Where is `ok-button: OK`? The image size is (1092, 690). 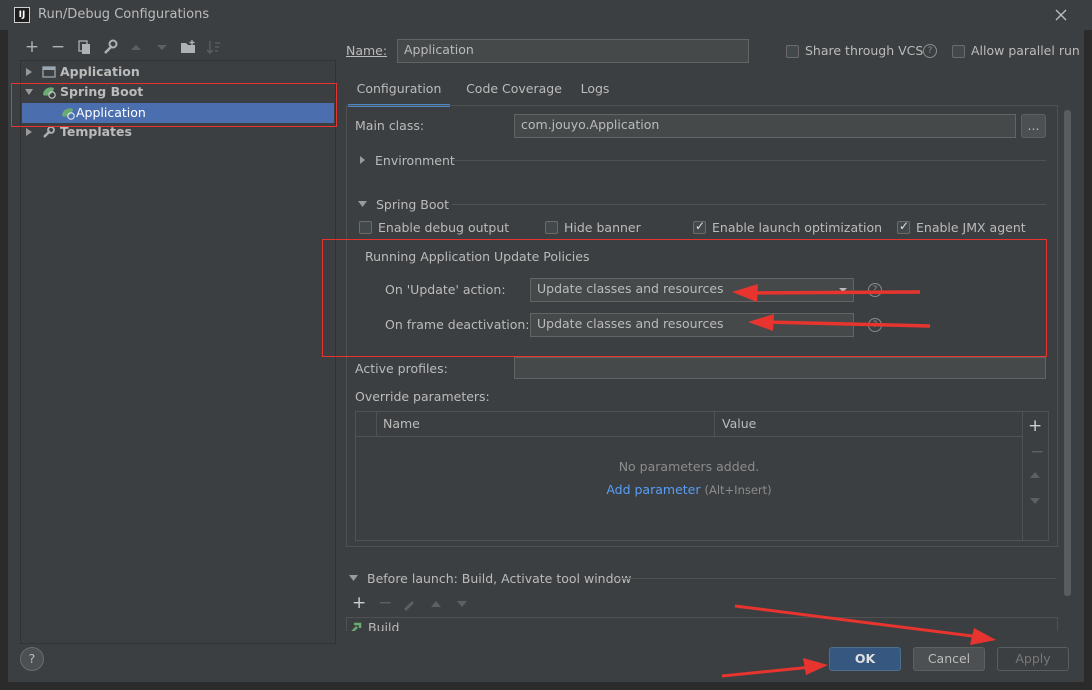 ok-button: OK is located at coordinates (865, 659).